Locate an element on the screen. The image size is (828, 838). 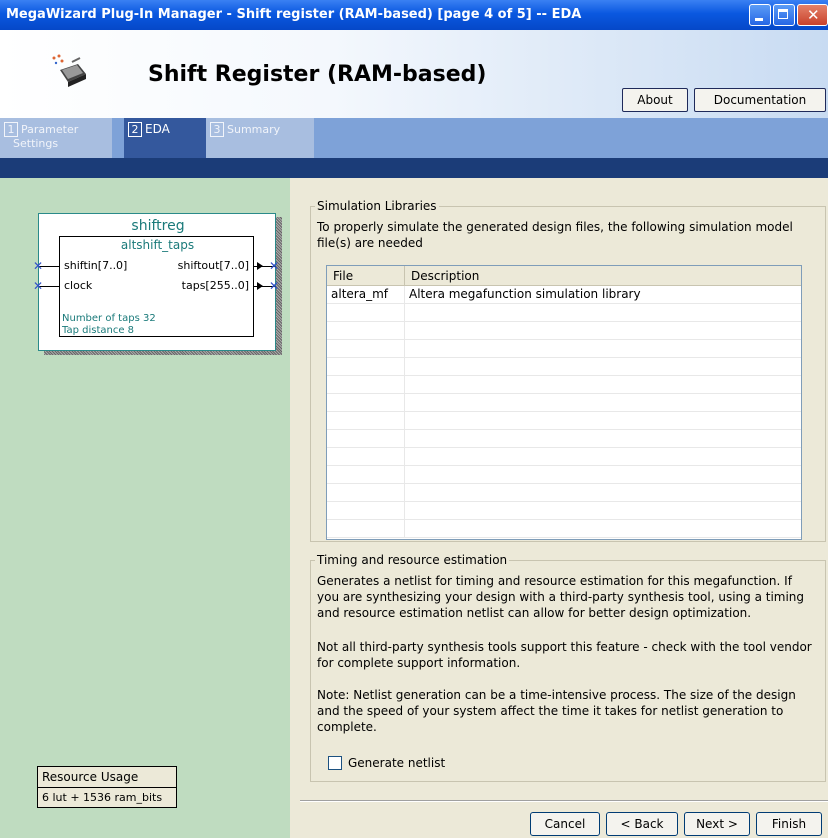
generate-netlist-label: Generate netlist is located at coordinates (397, 763).